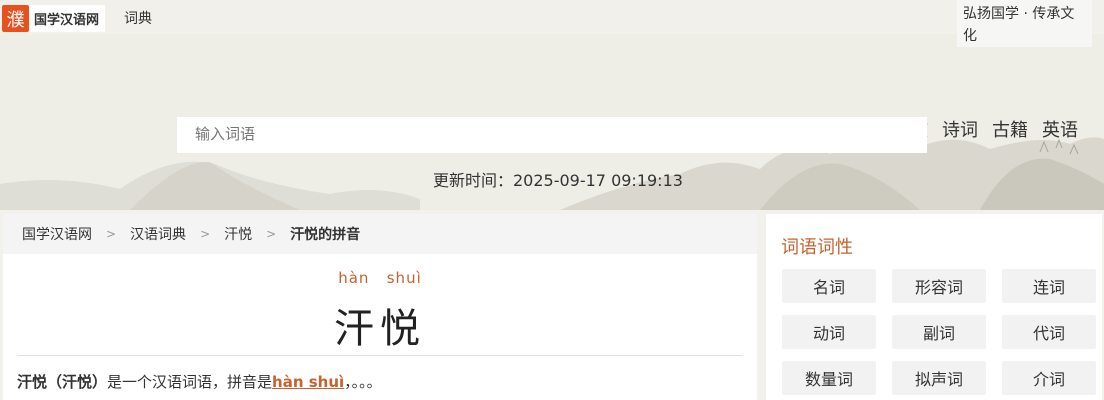  What do you see at coordinates (552, 135) in the screenshot?
I see `search-input` at bounding box center [552, 135].